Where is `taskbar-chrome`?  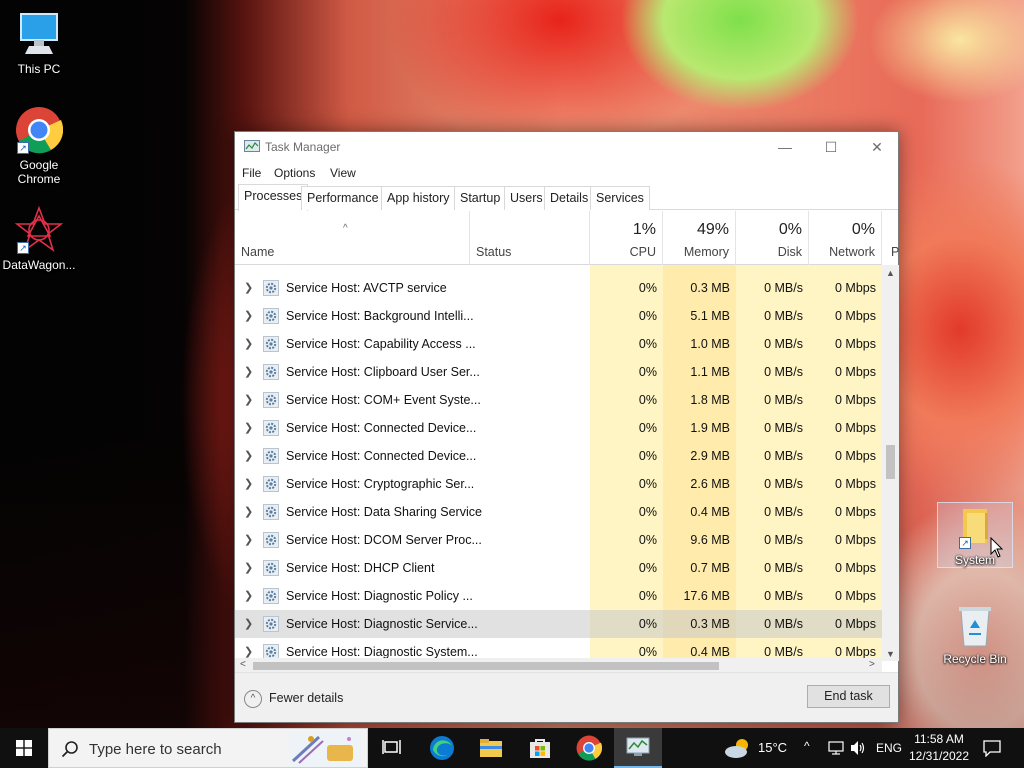
taskbar-chrome is located at coordinates (589, 748).